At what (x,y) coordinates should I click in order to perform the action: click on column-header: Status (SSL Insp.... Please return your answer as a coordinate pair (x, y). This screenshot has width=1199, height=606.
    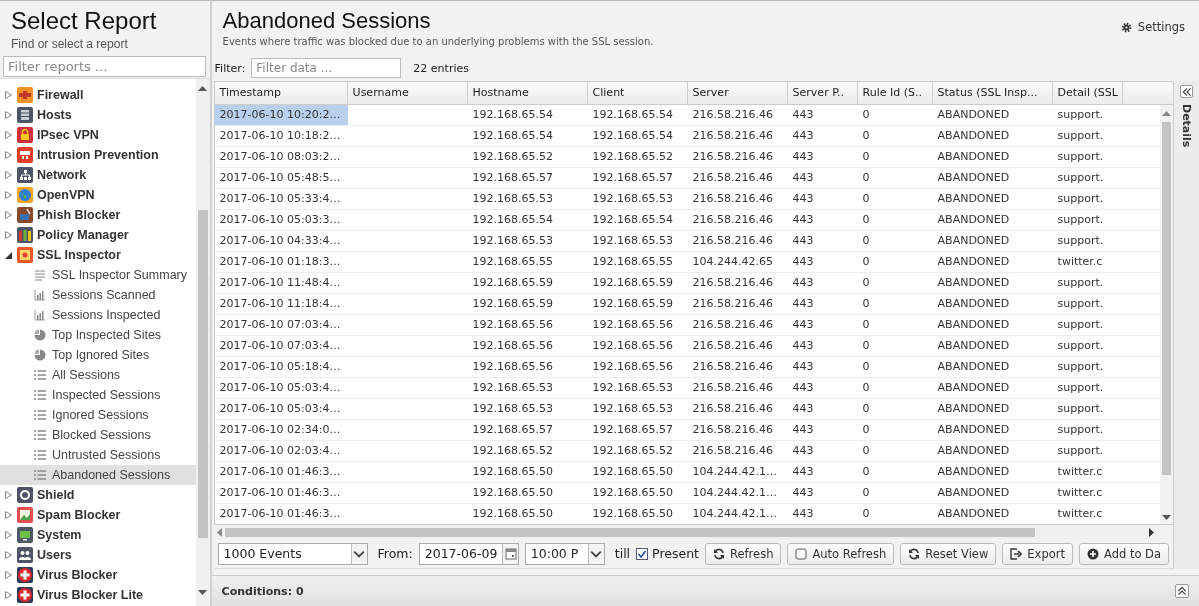
    Looking at the image, I should click on (992, 93).